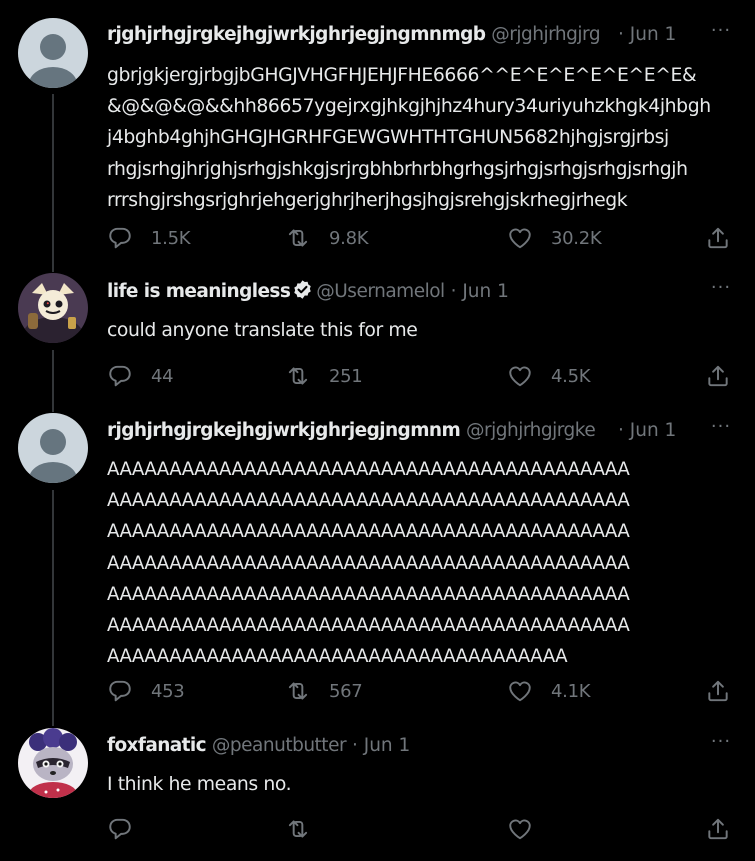 The height and width of the screenshot is (861, 755). I want to click on reply-button: 44, so click(140, 376).